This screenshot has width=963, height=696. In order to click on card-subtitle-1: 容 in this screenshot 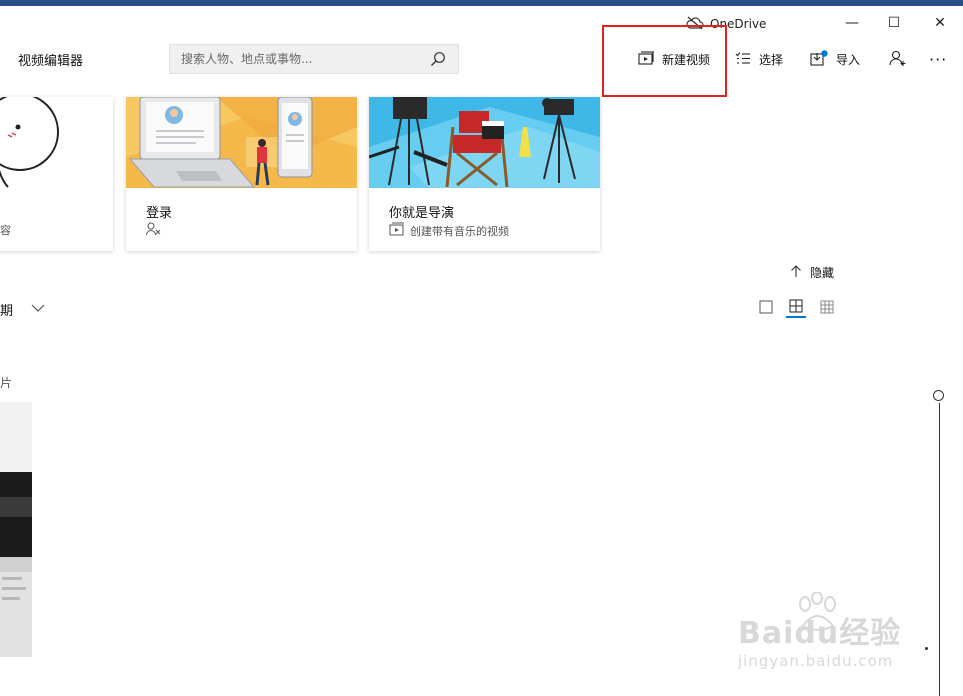, I will do `click(5, 230)`.